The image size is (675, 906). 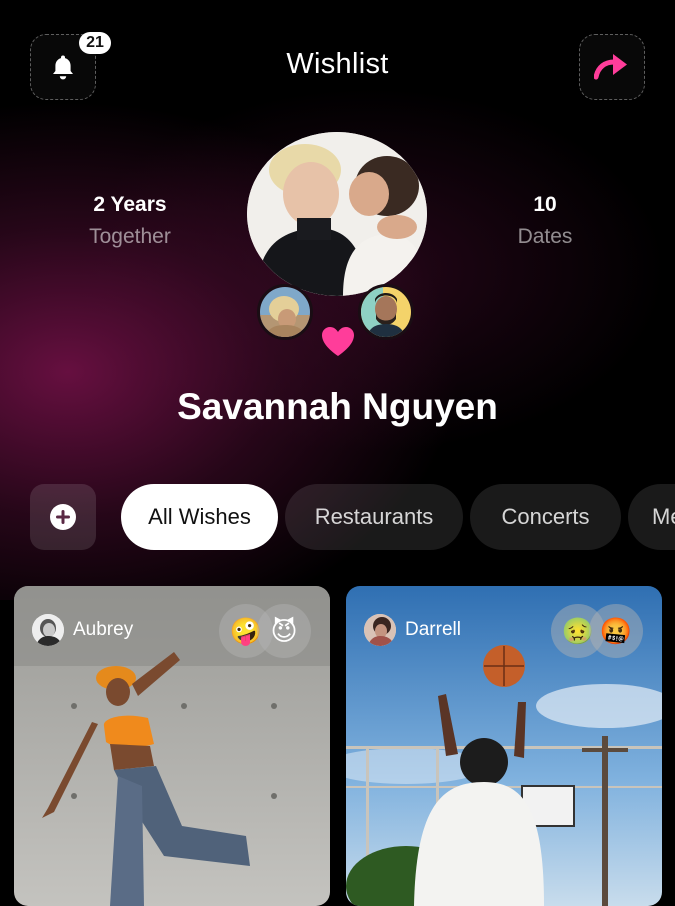 I want to click on stat-value: 10, so click(x=545, y=204).